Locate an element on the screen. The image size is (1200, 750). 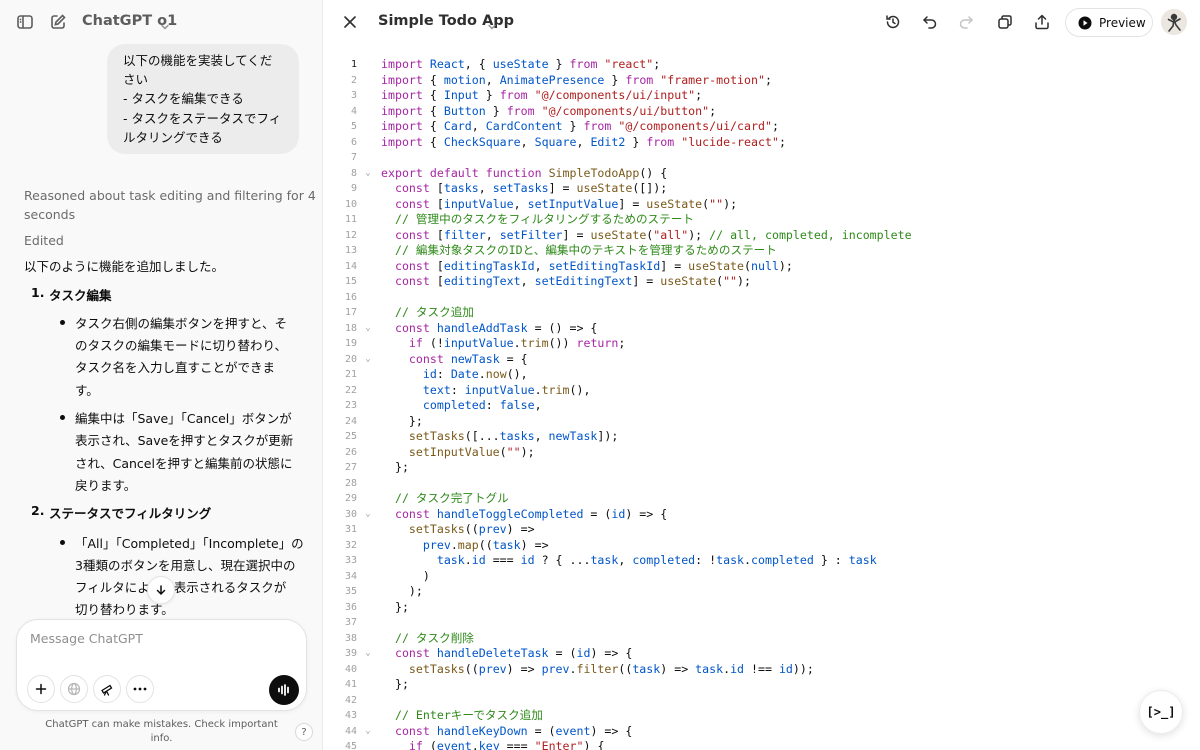
copy-icon is located at coordinates (1005, 22).